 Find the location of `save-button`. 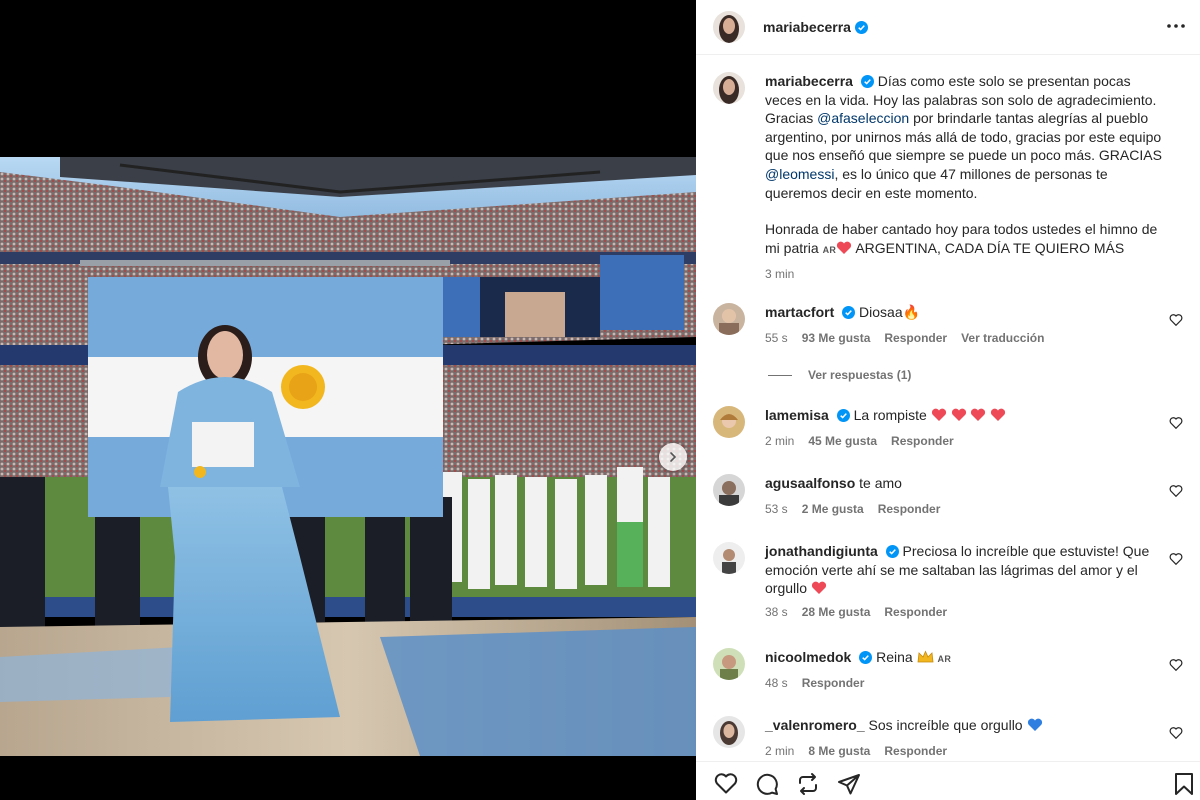

save-button is located at coordinates (1184, 786).